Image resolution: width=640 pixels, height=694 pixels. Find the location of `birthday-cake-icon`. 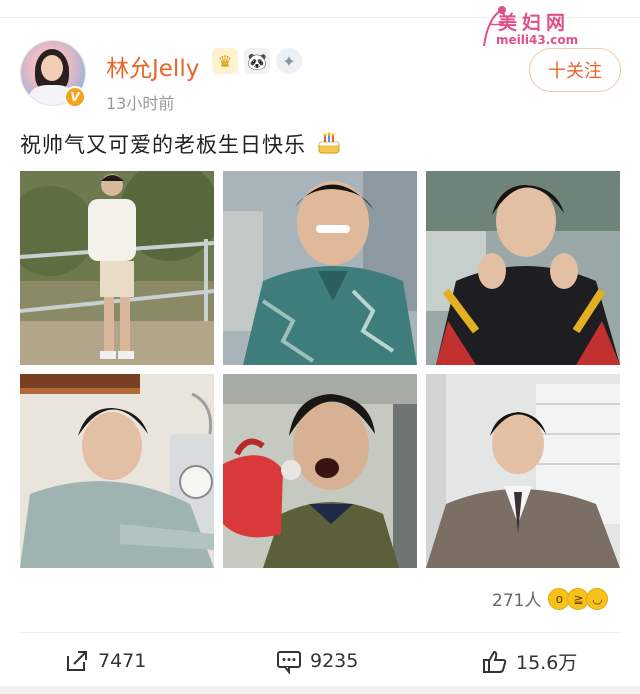

birthday-cake-icon is located at coordinates (329, 143).